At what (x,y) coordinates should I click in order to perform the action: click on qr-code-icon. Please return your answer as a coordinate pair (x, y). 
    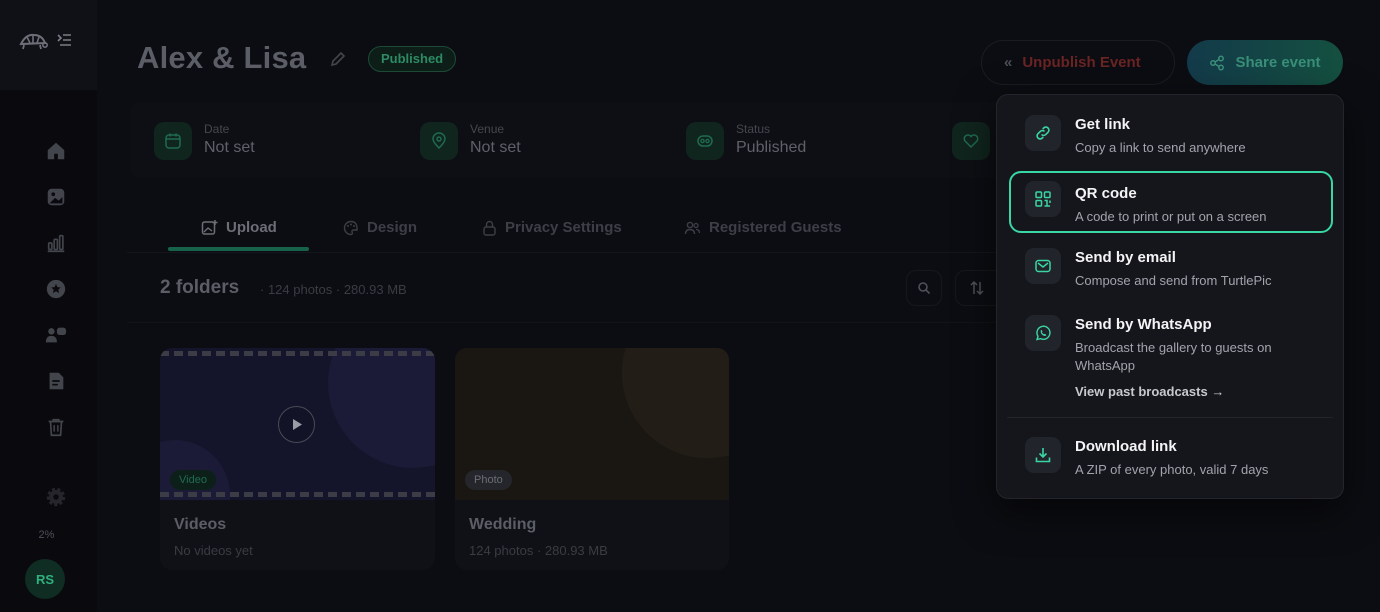
    Looking at the image, I should click on (1043, 199).